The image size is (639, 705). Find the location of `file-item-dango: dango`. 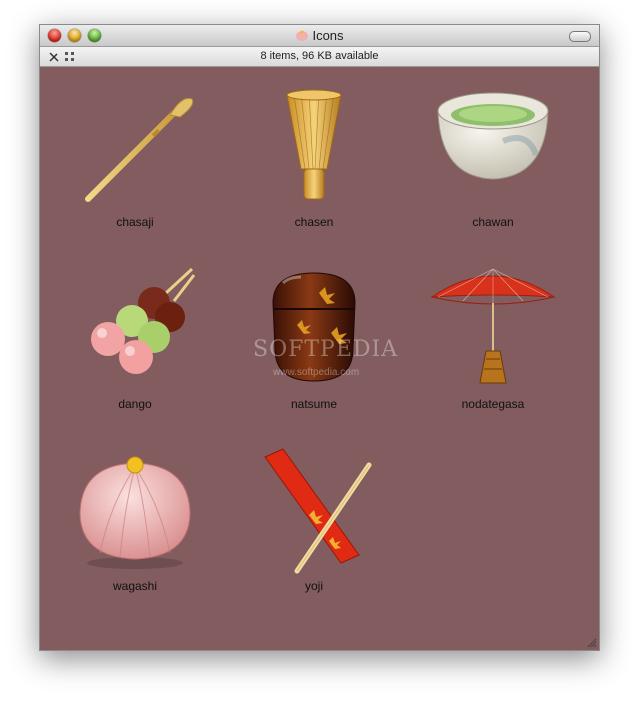

file-item-dango: dango is located at coordinates (135, 337).